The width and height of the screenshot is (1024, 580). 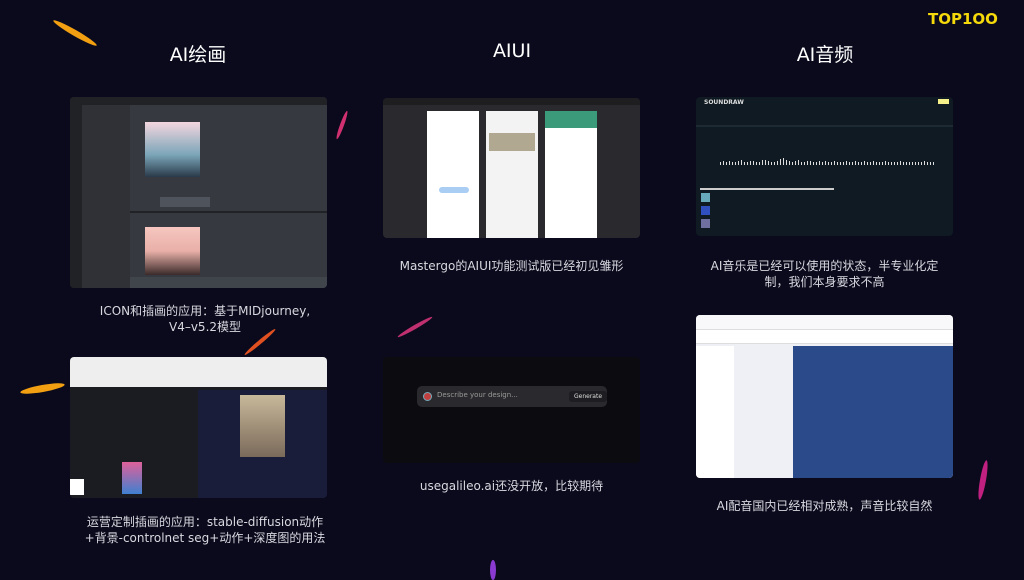 What do you see at coordinates (830, 159) in the screenshot?
I see `waveform` at bounding box center [830, 159].